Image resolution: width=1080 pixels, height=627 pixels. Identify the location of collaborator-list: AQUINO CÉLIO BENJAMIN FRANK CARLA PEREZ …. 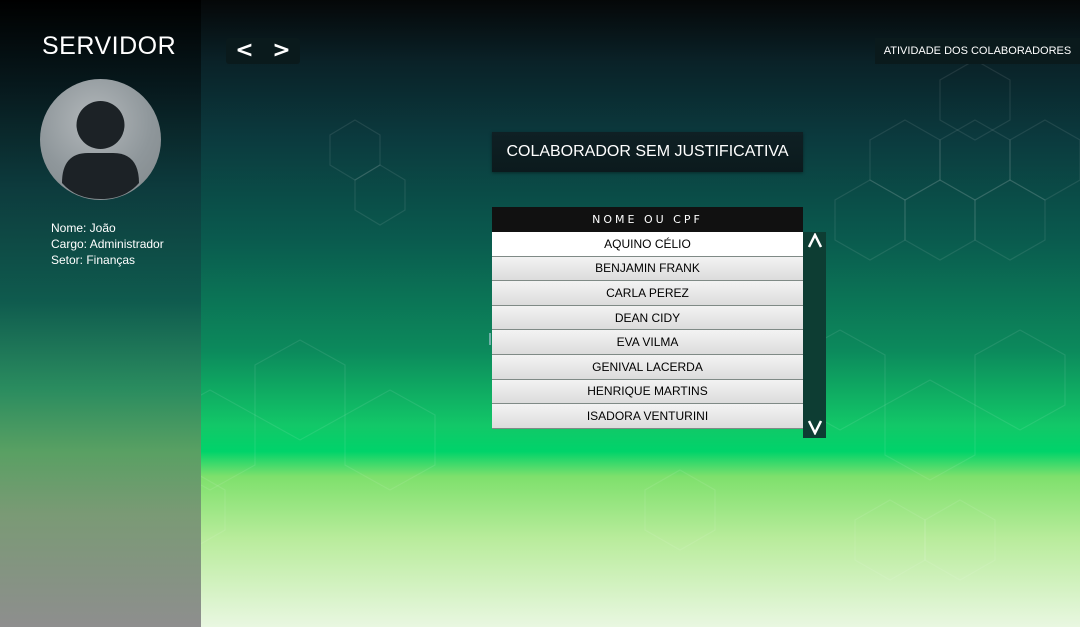
(647, 330).